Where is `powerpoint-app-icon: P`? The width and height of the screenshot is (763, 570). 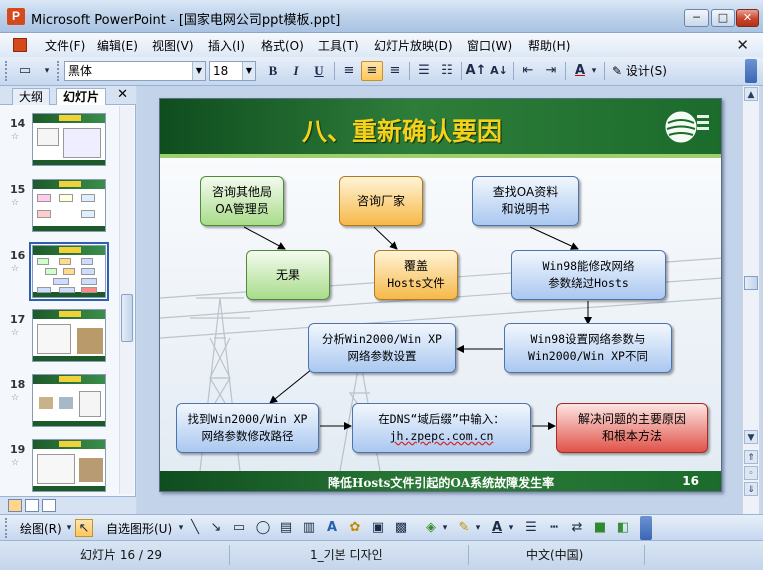 powerpoint-app-icon: P is located at coordinates (16, 16).